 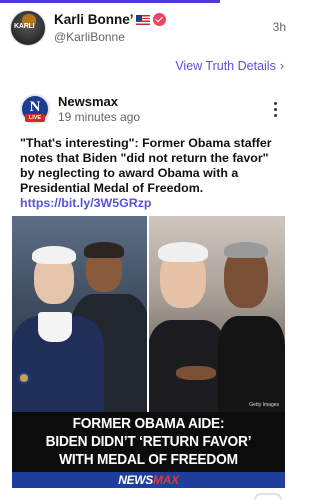 What do you see at coordinates (148, 460) in the screenshot?
I see `caption-line-3: WITH MEDAL OF FREEDOM` at bounding box center [148, 460].